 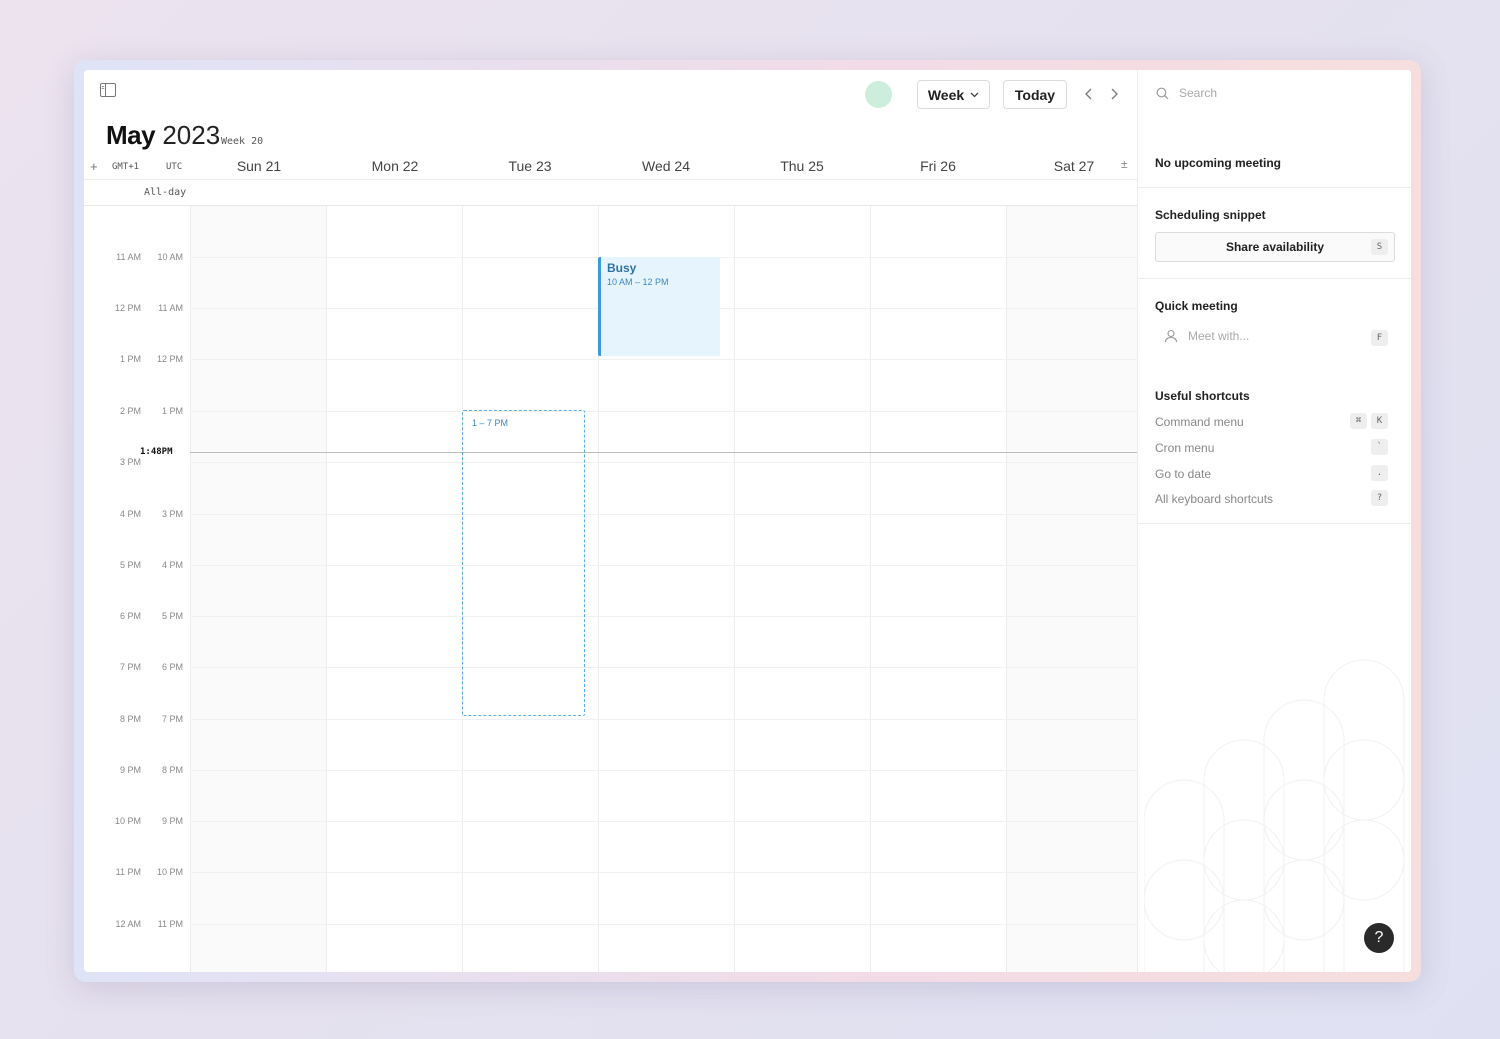 What do you see at coordinates (130, 719) in the screenshot?
I see `hour-label-gmt: 8 PM` at bounding box center [130, 719].